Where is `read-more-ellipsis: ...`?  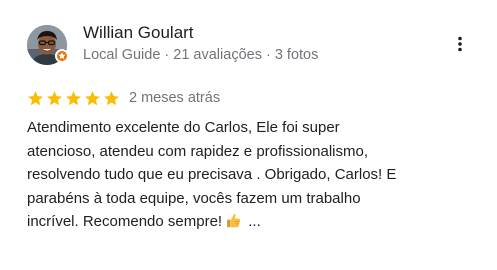
read-more-ellipsis: ... is located at coordinates (254, 221).